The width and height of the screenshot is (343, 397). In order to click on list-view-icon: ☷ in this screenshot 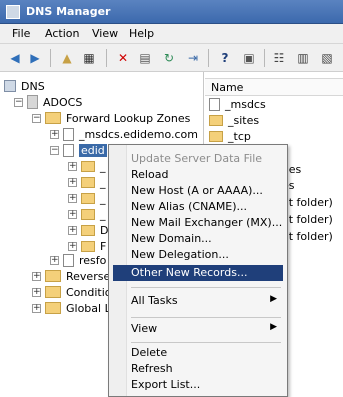, I will do `click(279, 58)`.